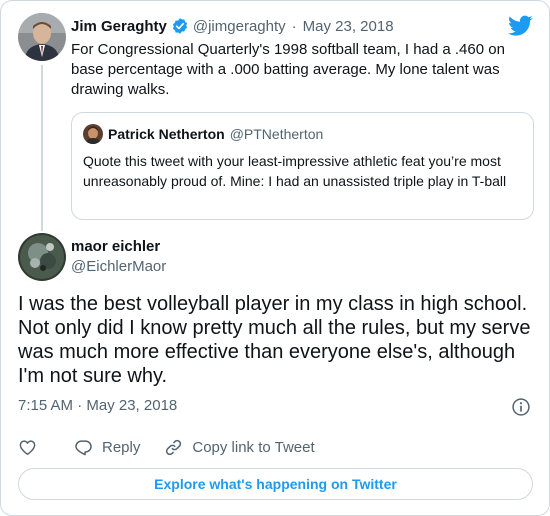 Image resolution: width=550 pixels, height=516 pixels. Describe the element at coordinates (115, 246) in the screenshot. I see `main-author-name: maor eichler` at that location.